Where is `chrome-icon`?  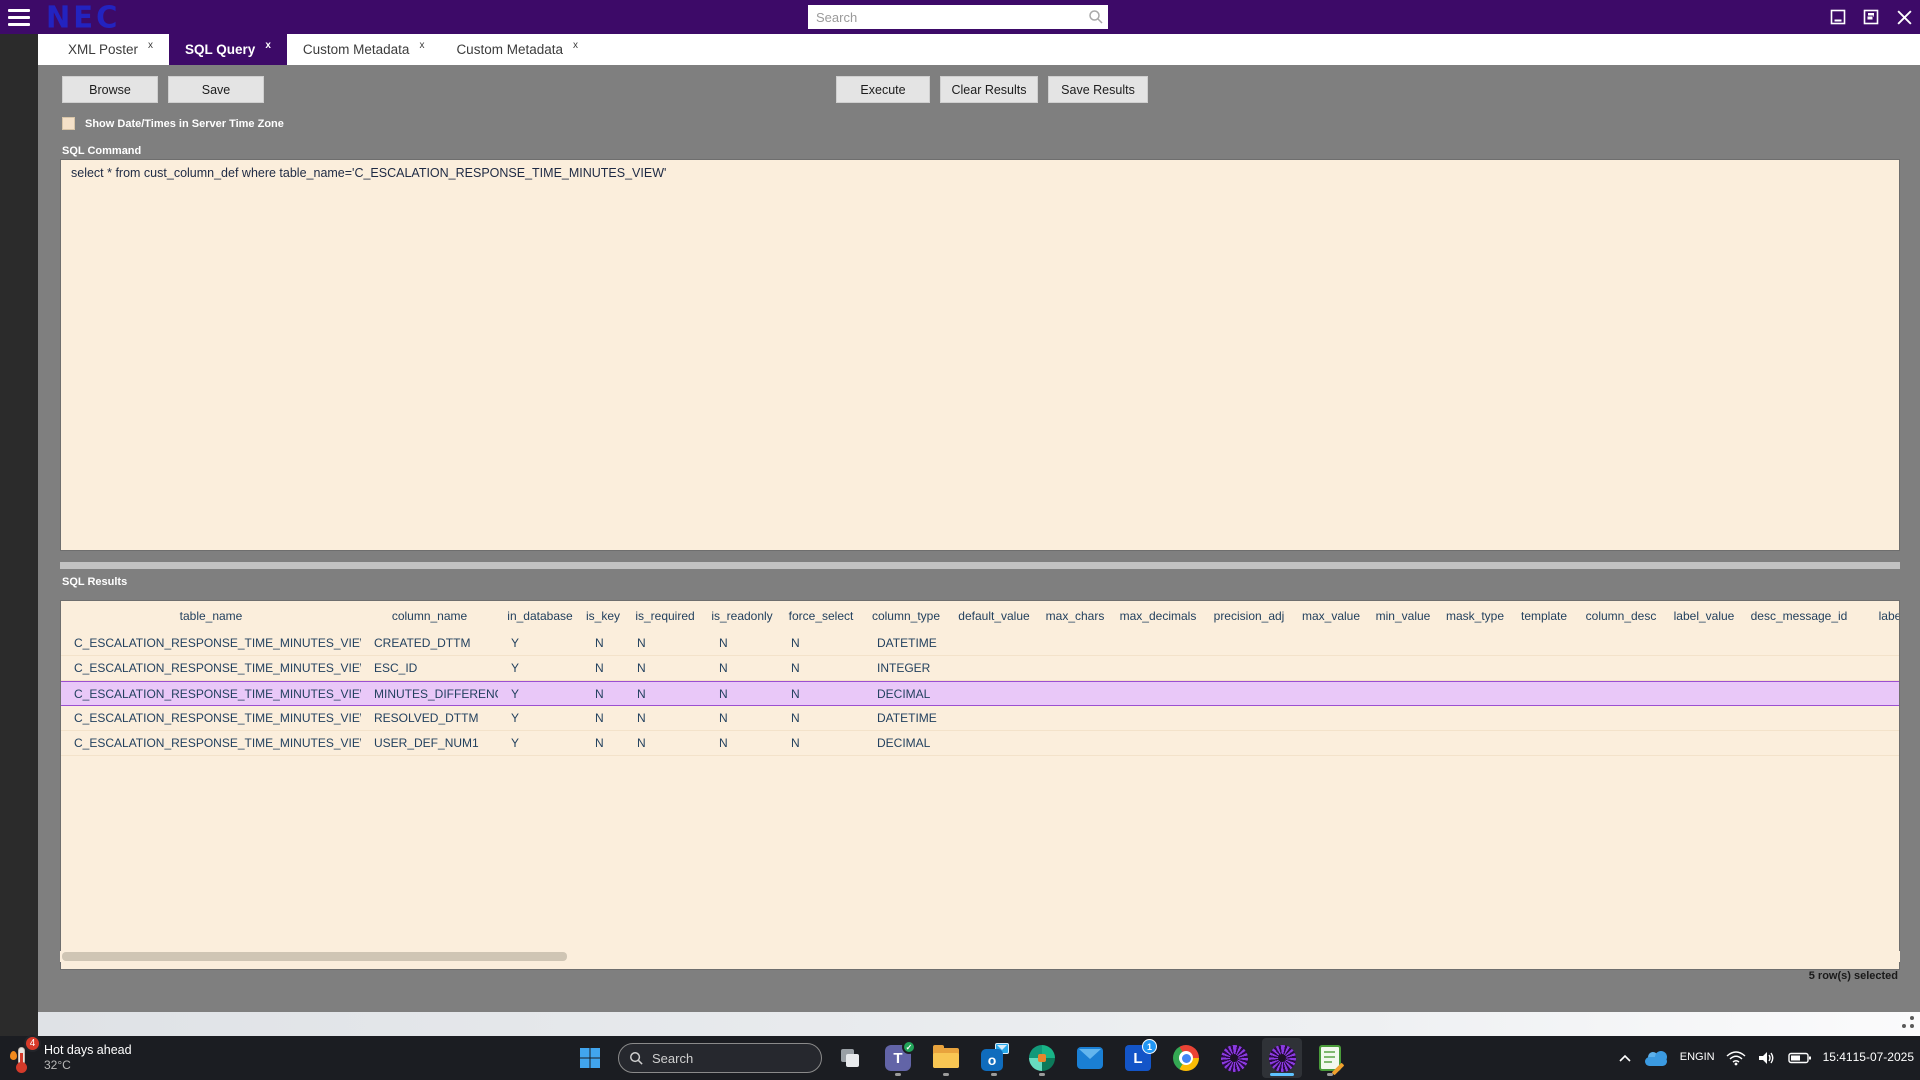 chrome-icon is located at coordinates (1186, 1058).